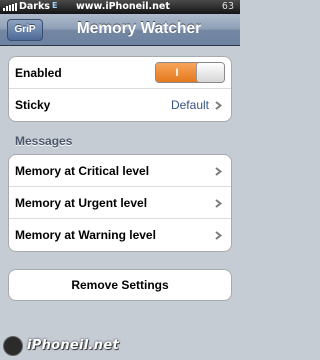  What do you see at coordinates (34, 6) in the screenshot?
I see `carrier-name: Darks` at bounding box center [34, 6].